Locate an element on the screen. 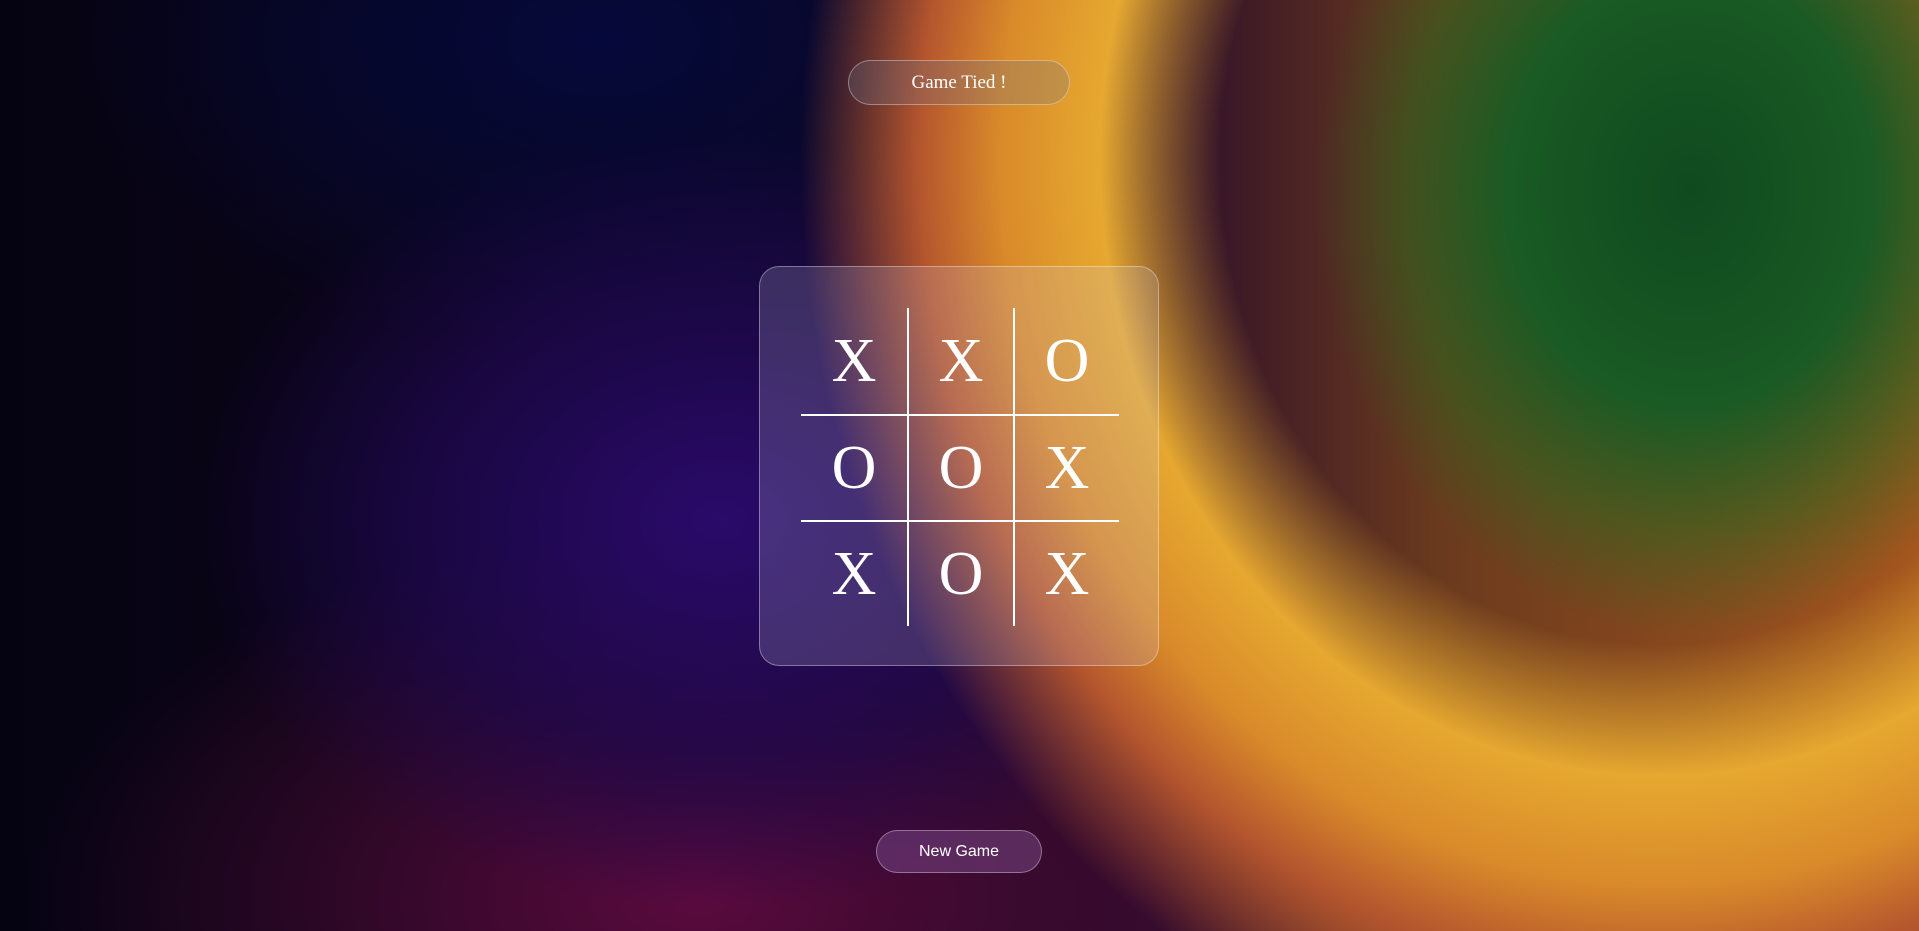 This screenshot has width=1919, height=931. game-board: X X O O O X X O X is located at coordinates (960, 467).